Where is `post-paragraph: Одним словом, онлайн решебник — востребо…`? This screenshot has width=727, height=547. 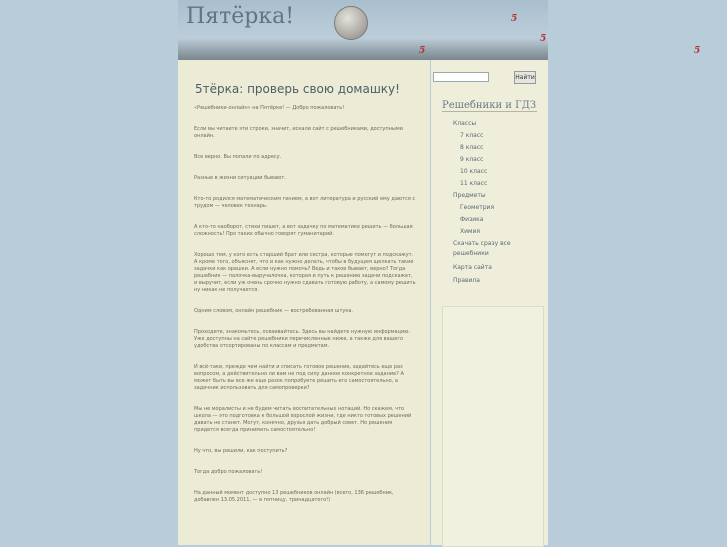
post-paragraph: Одним словом, онлайн решебник — востребо… is located at coordinates (274, 311).